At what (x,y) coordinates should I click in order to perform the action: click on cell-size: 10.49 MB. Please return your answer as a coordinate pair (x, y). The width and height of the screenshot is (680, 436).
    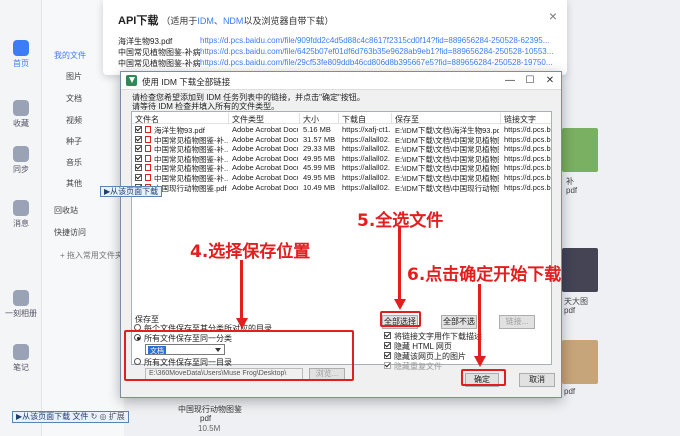
    Looking at the image, I should click on (319, 187).